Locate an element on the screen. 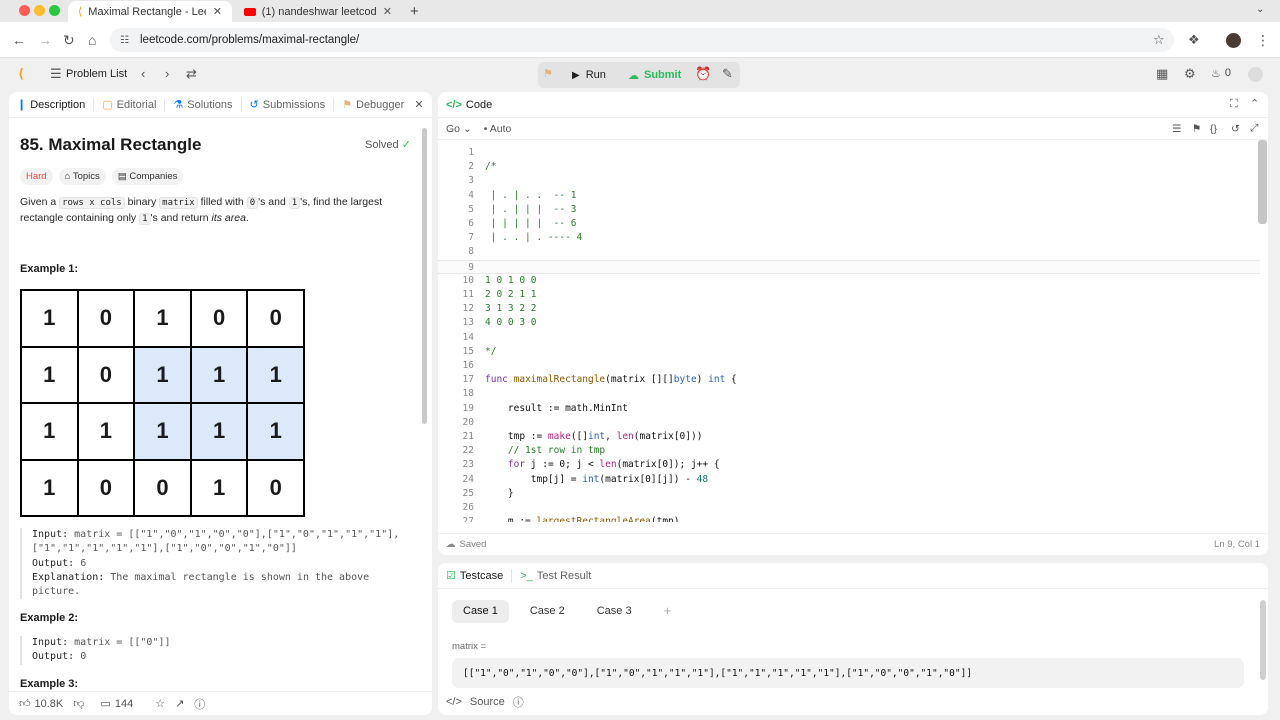 The image size is (1280, 720). code-line: 10 1 0 1 0 0 is located at coordinates (849, 281).